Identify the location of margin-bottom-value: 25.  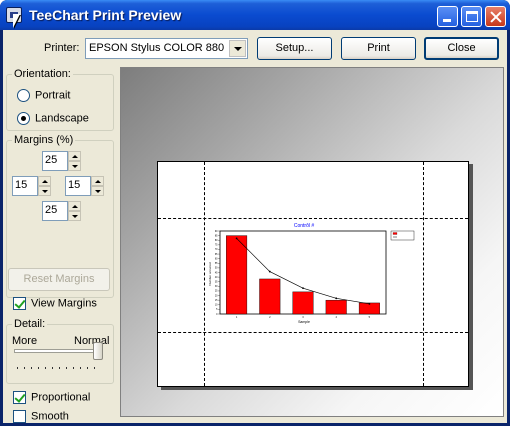
(55, 211).